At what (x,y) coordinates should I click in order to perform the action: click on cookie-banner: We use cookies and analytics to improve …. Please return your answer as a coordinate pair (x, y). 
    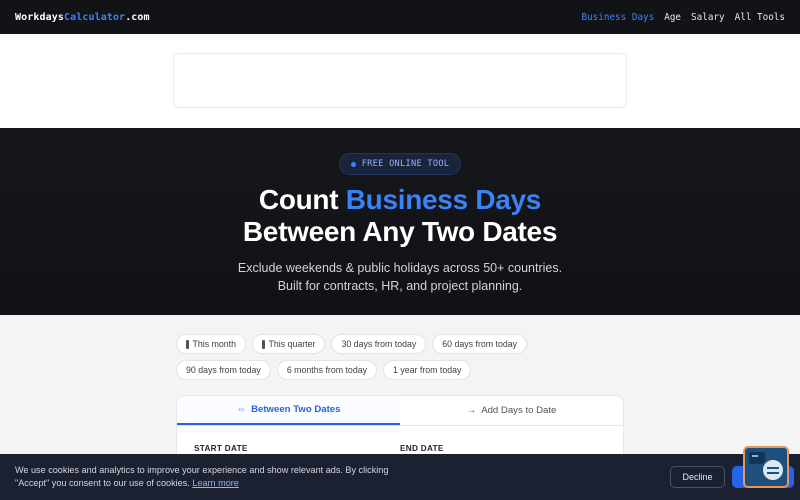
    Looking at the image, I should click on (400, 477).